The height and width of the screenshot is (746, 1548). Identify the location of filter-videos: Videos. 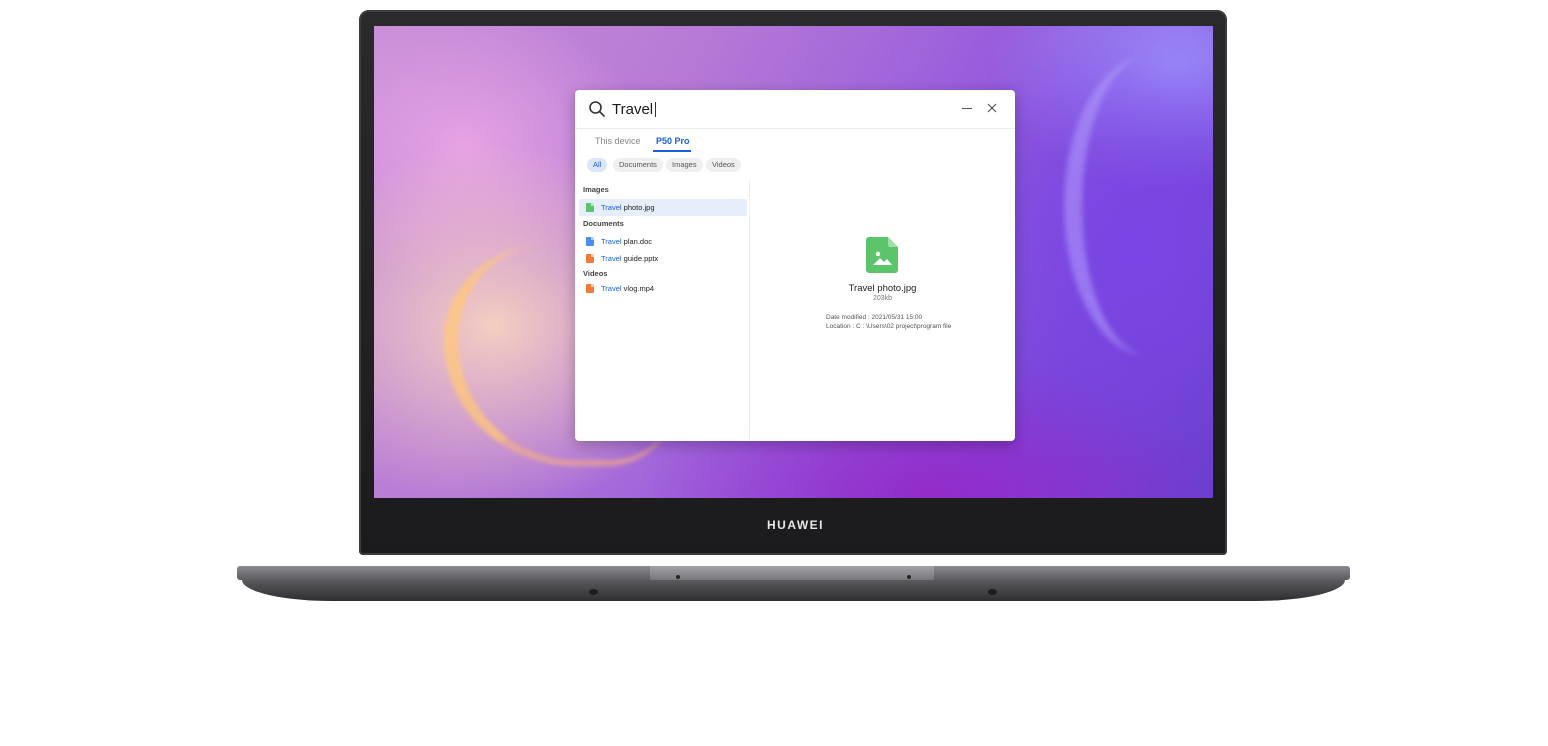
(723, 165).